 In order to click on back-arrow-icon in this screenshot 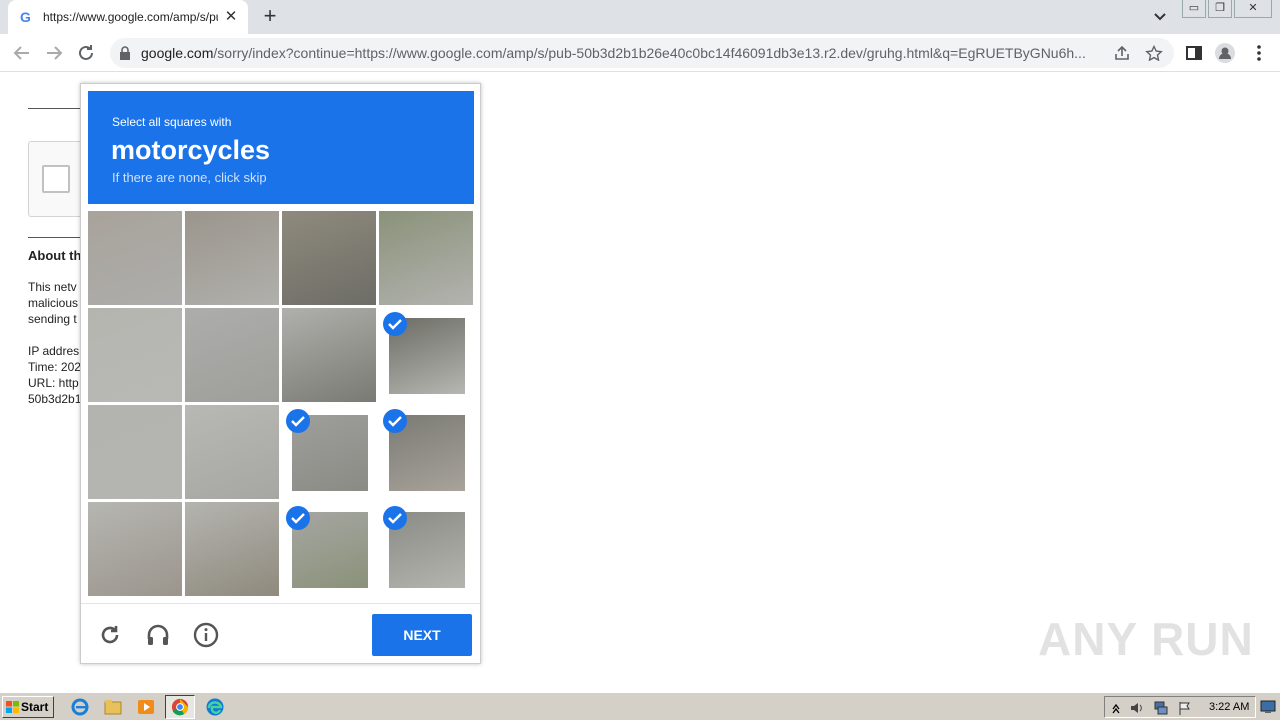, I will do `click(21, 53)`.